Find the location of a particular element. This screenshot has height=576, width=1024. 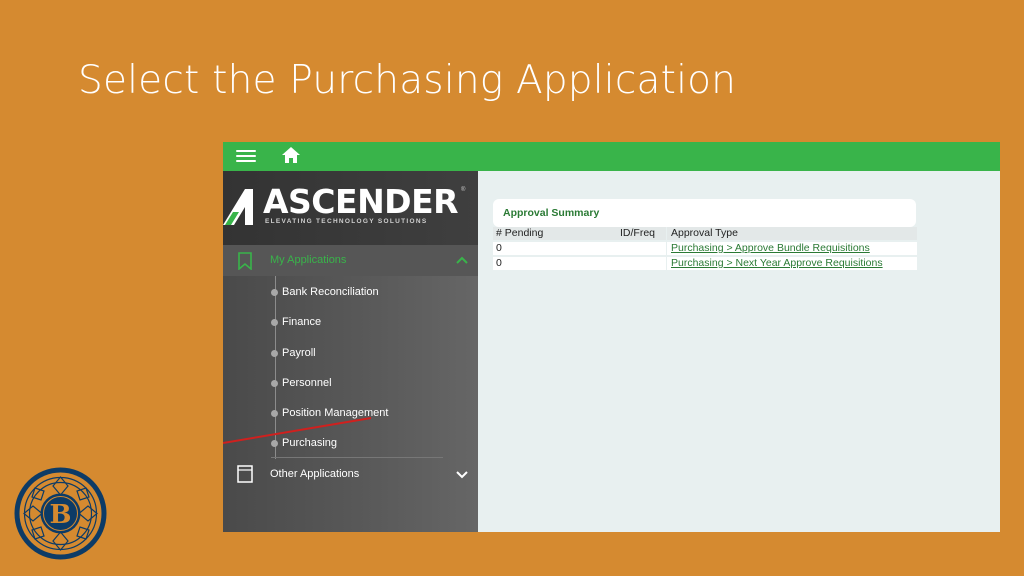

sidebar-item-finance: Finance is located at coordinates (371, 323).